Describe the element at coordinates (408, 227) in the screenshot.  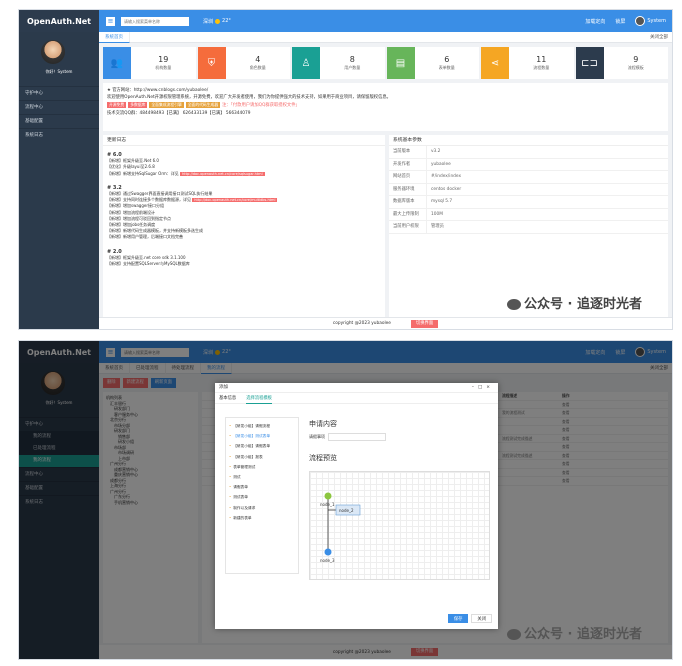
I see `param-key: 当前用户权限` at that location.